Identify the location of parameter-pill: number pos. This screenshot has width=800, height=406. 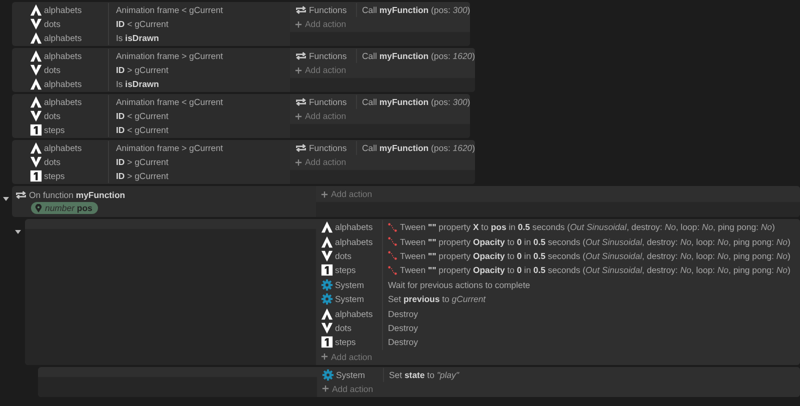
(64, 208).